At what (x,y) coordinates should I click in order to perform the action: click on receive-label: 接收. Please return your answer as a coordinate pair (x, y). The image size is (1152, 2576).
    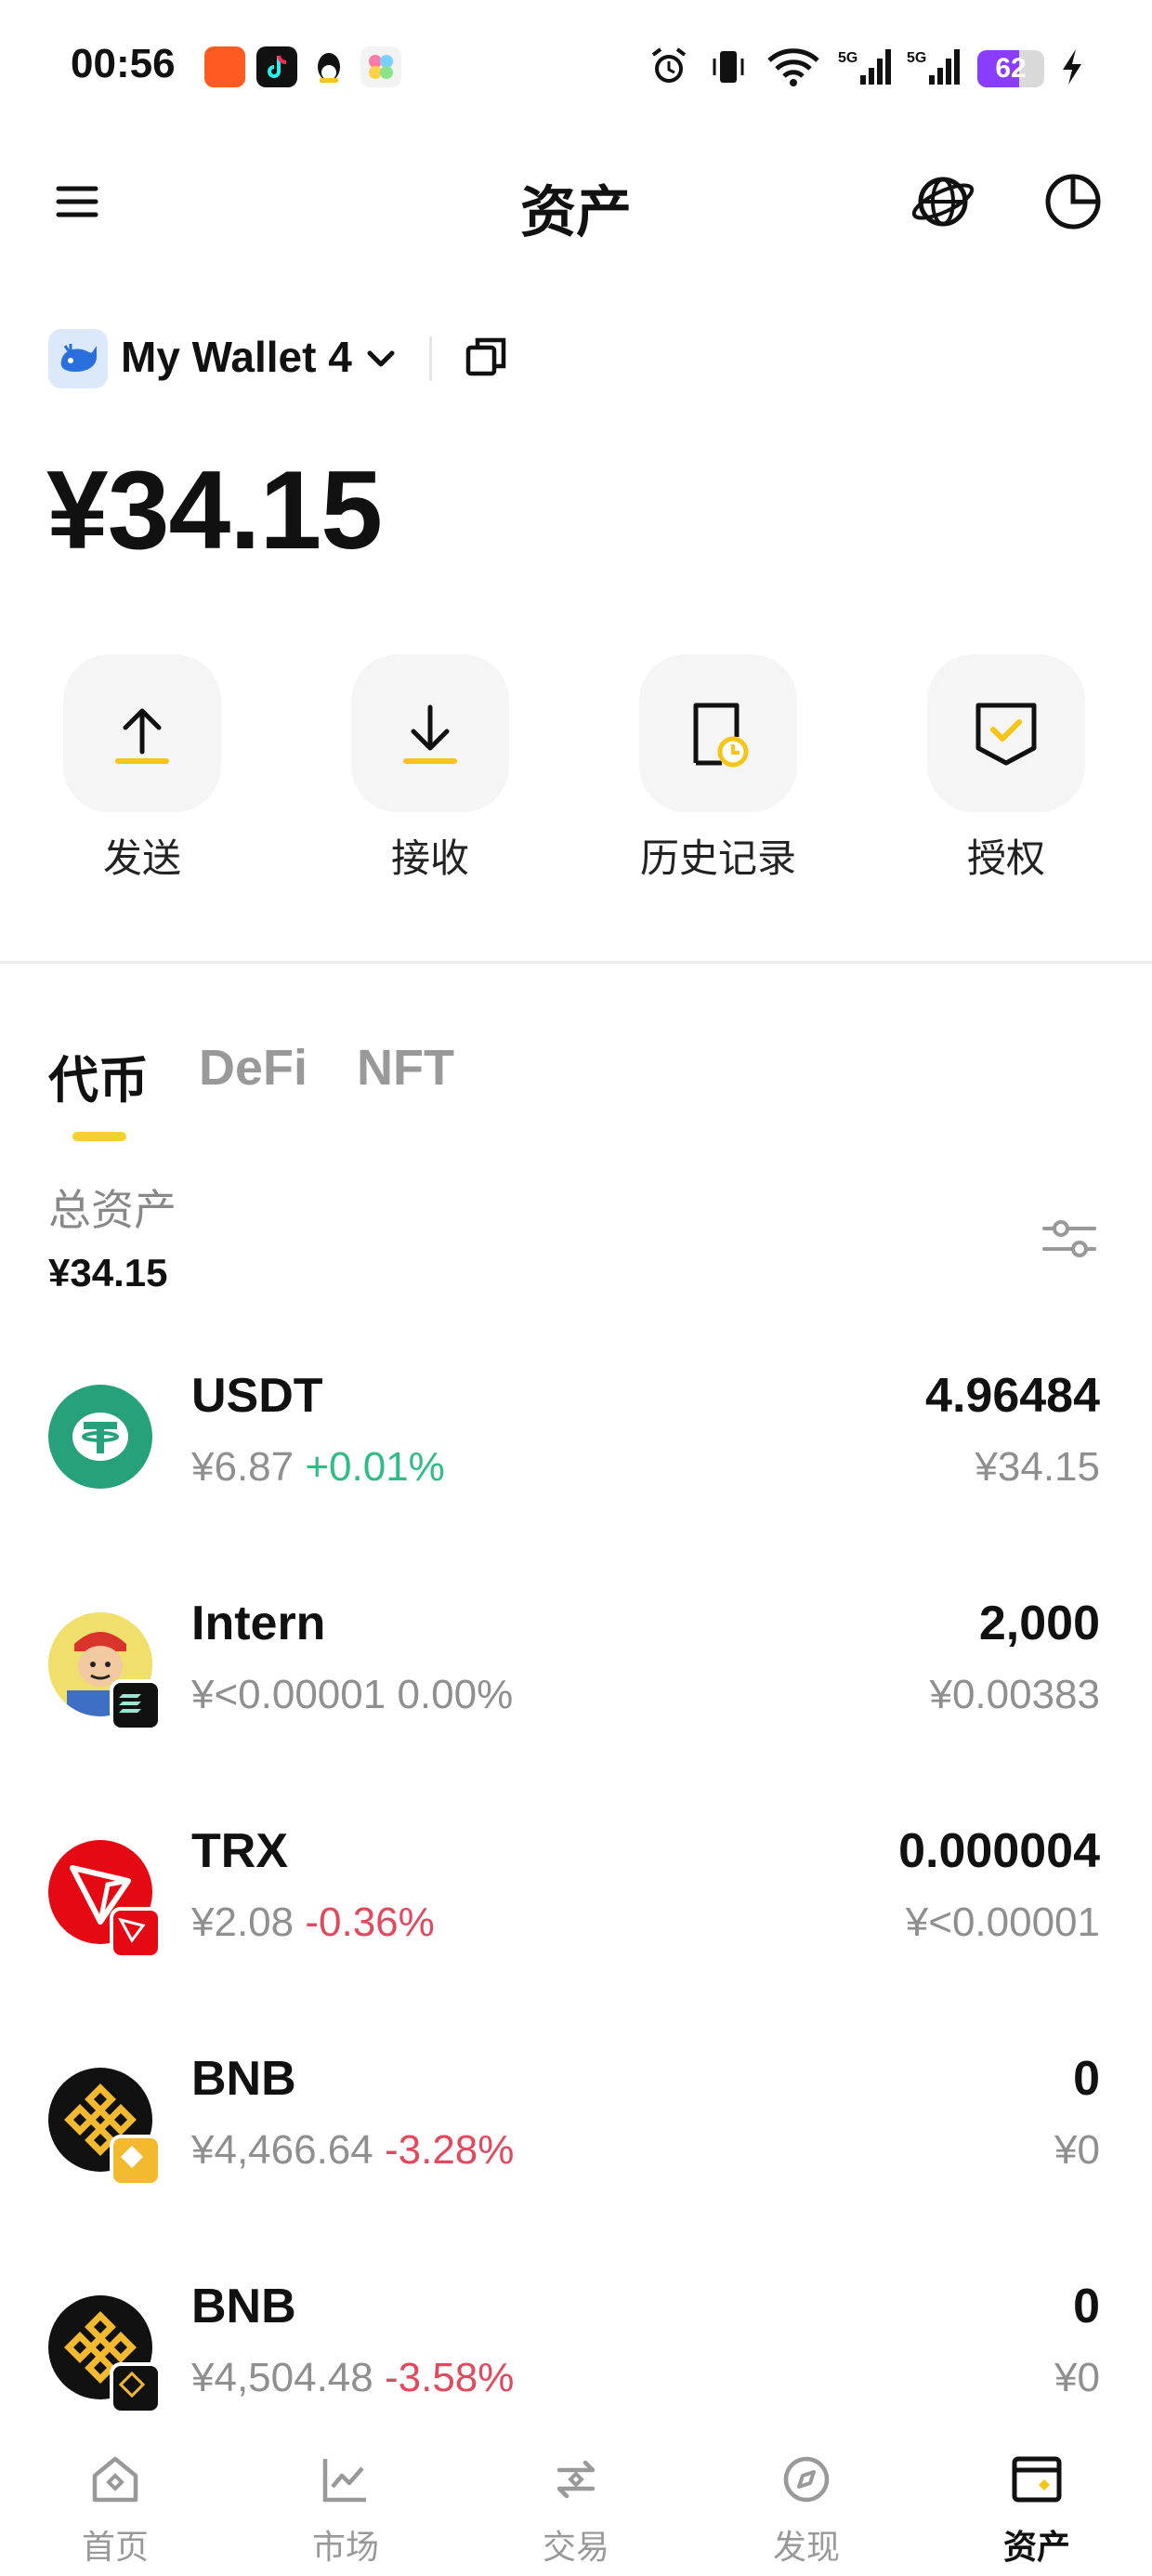
    Looking at the image, I should click on (429, 858).